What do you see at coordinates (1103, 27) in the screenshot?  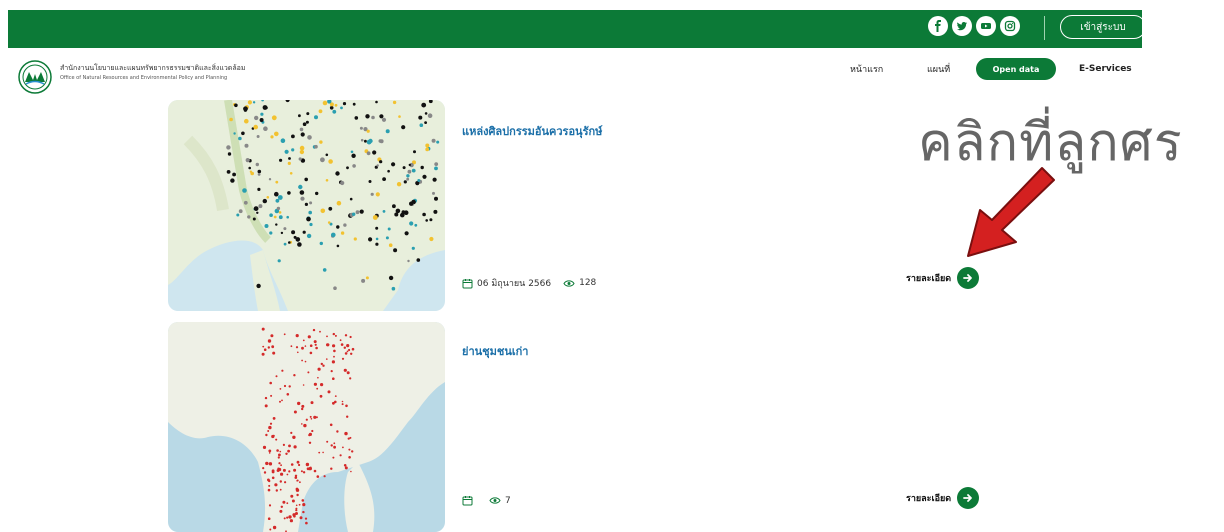 I see `login-button: เข้าสู่ระบบ` at bounding box center [1103, 27].